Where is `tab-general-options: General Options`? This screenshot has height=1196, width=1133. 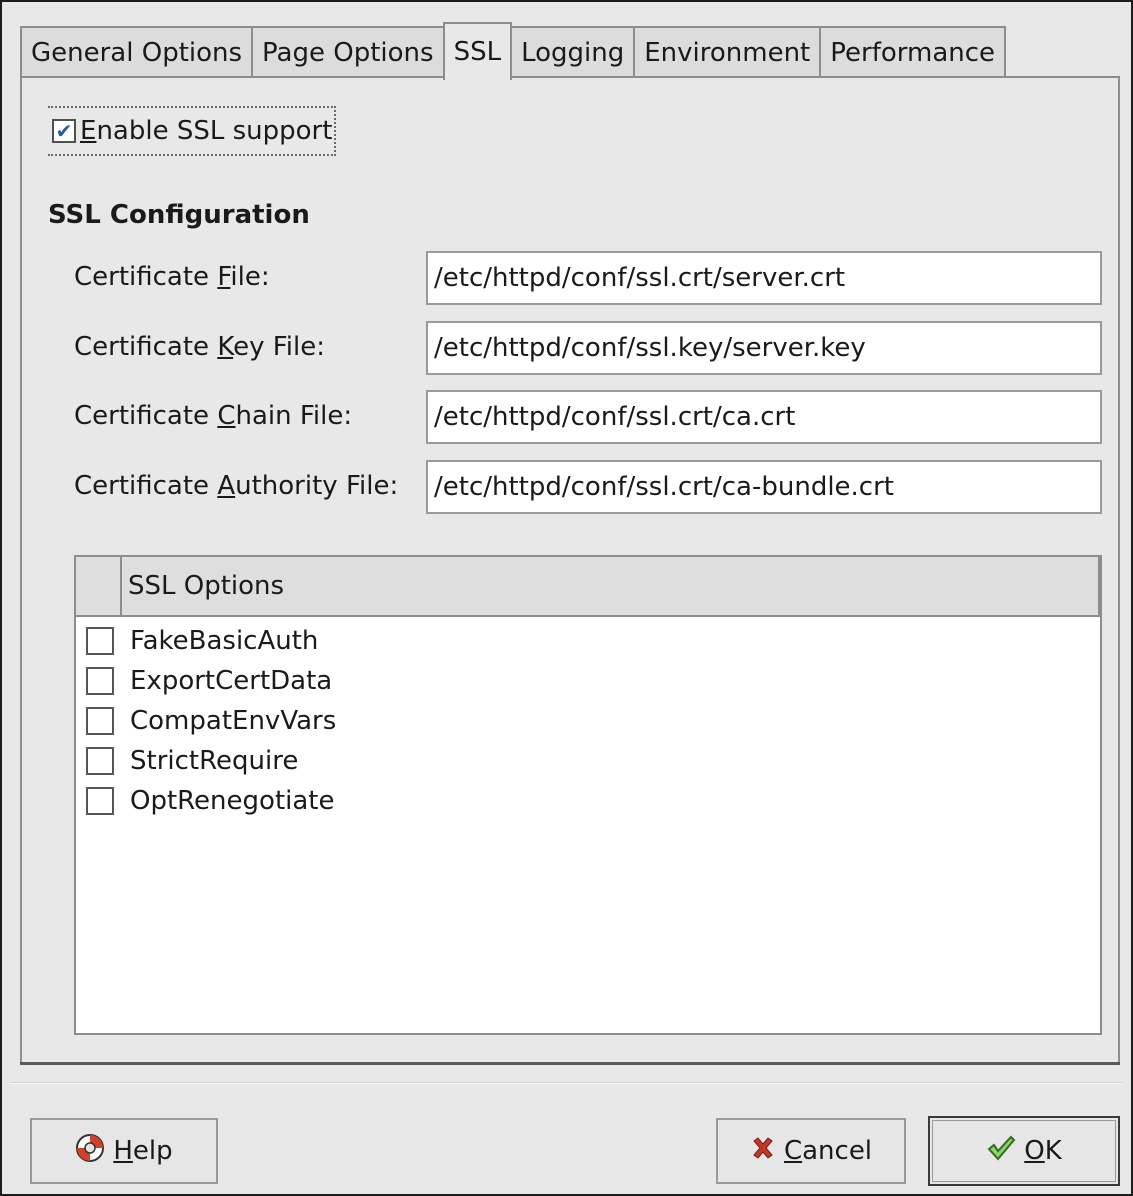 tab-general-options: General Options is located at coordinates (136, 52).